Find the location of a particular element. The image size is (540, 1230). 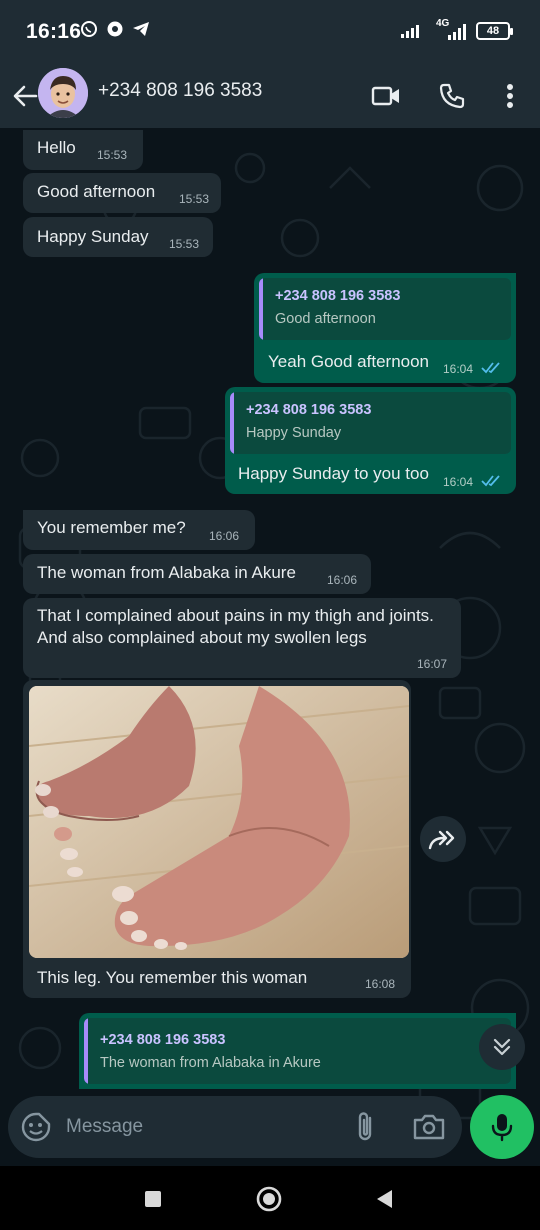

quoted-message: +234 808 196 3583 Good afternoon is located at coordinates (385, 309).